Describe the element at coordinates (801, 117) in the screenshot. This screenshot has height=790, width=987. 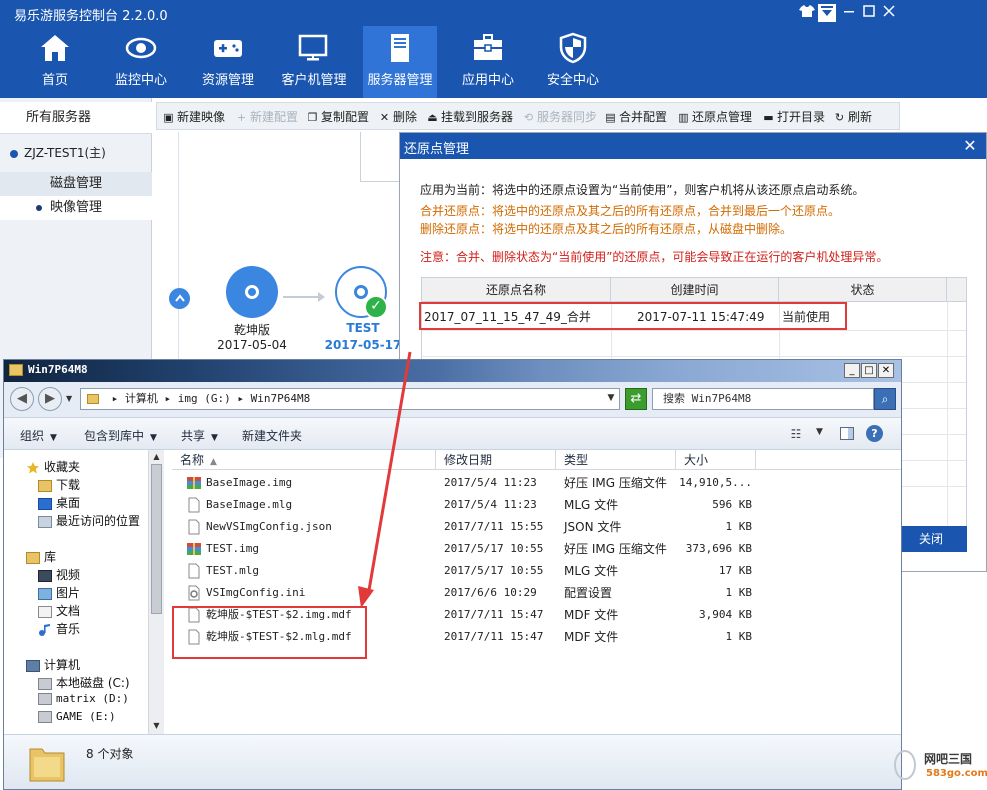
I see `button-label: 打开目录` at that location.